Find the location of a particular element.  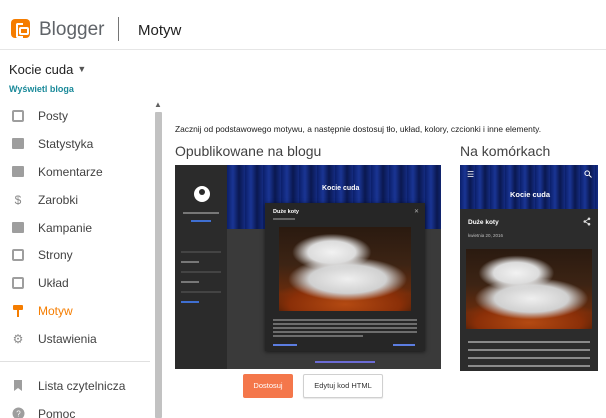

scroll-up-arrow-icon: ▲ is located at coordinates (158, 104).